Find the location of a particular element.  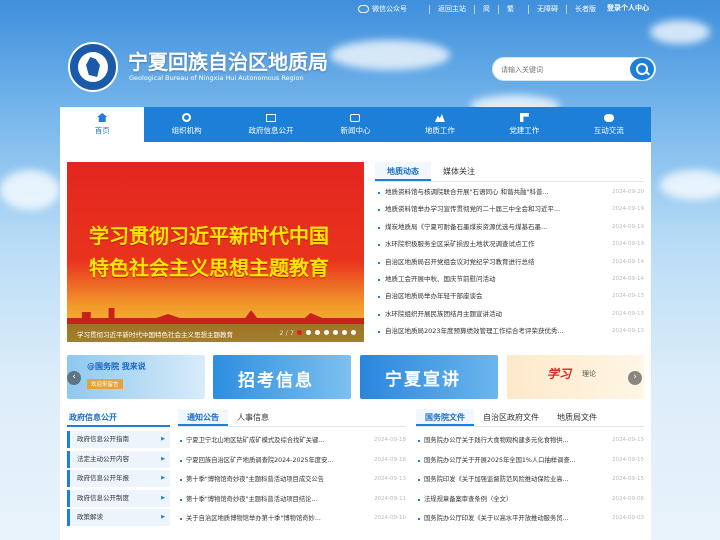

top-links: 微信公众号 返回主站 简 繁 无障碍 长者版 is located at coordinates (477, 9).